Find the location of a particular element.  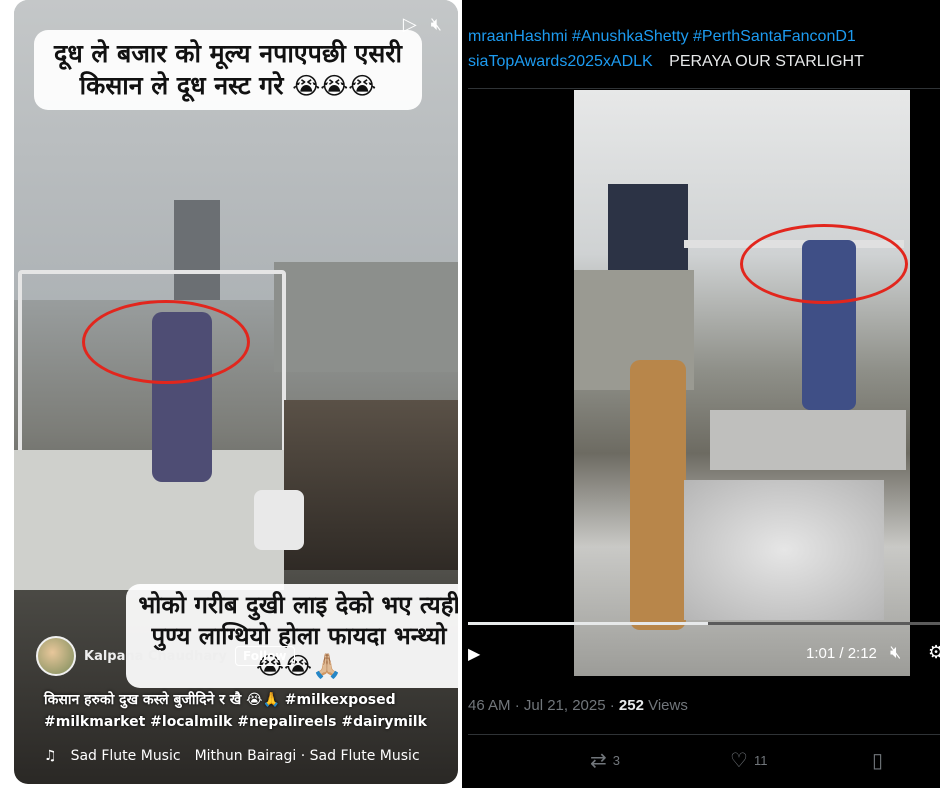

author-name: Kalpana Chaudhary is located at coordinates (155, 656).